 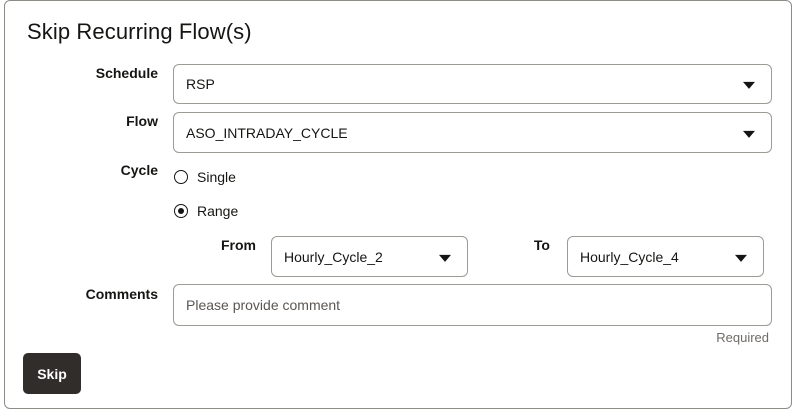 I want to click on dialog-title: Skip Recurring Flow(s), so click(x=139, y=31).